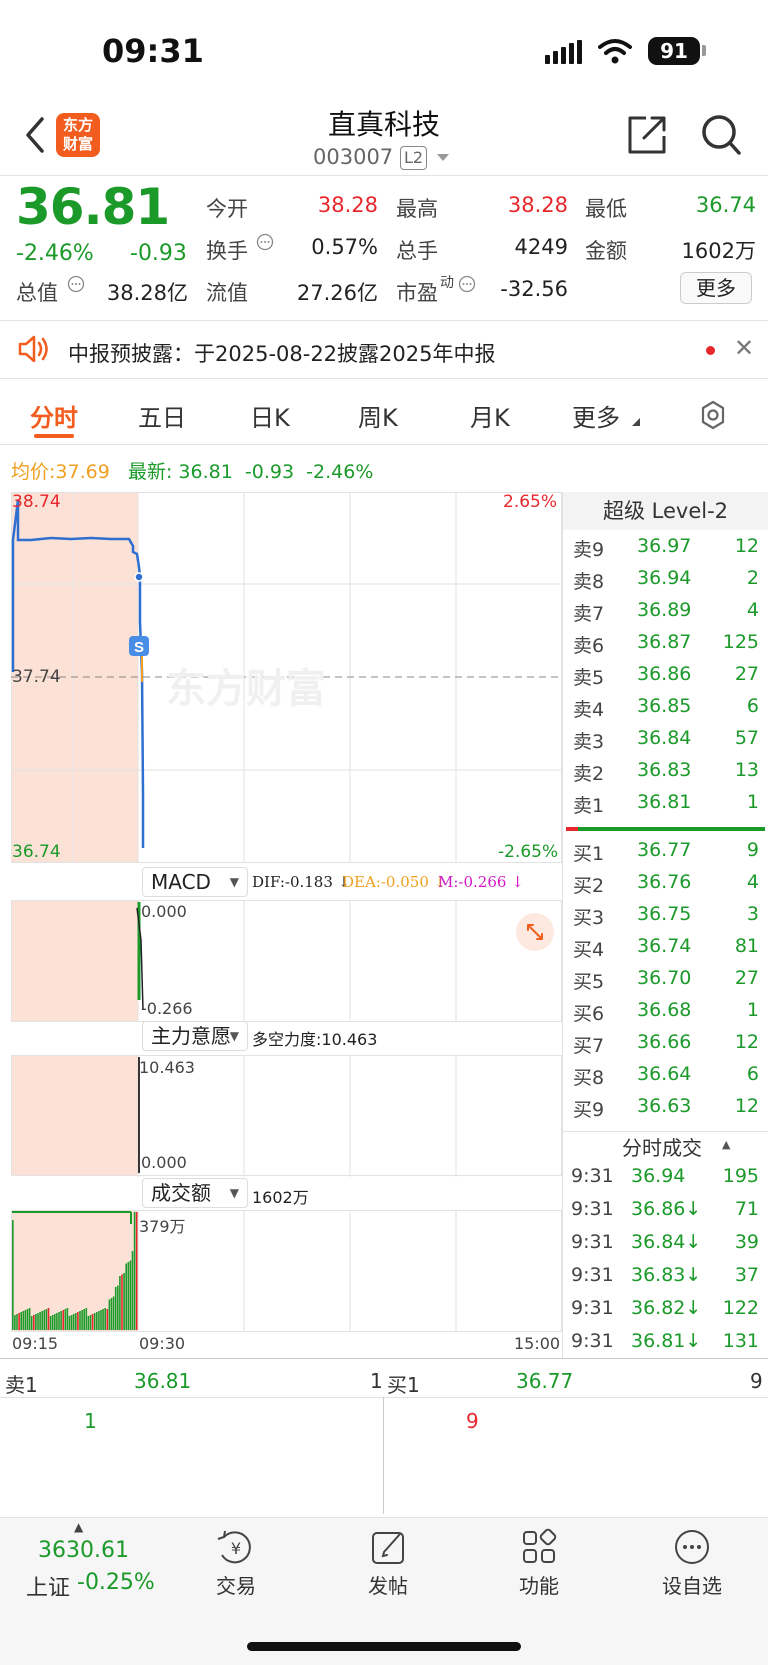  Describe the element at coordinates (417, 251) in the screenshot. I see `volume-label: 总手` at that location.